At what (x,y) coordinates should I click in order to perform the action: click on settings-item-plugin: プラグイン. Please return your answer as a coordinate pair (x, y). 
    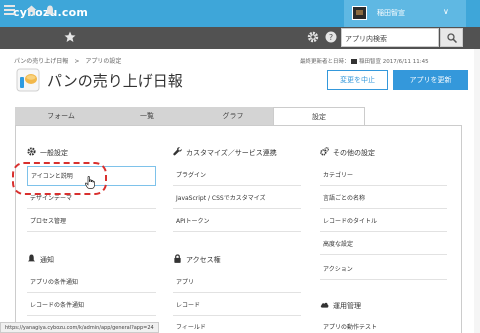
    Looking at the image, I should click on (237, 176).